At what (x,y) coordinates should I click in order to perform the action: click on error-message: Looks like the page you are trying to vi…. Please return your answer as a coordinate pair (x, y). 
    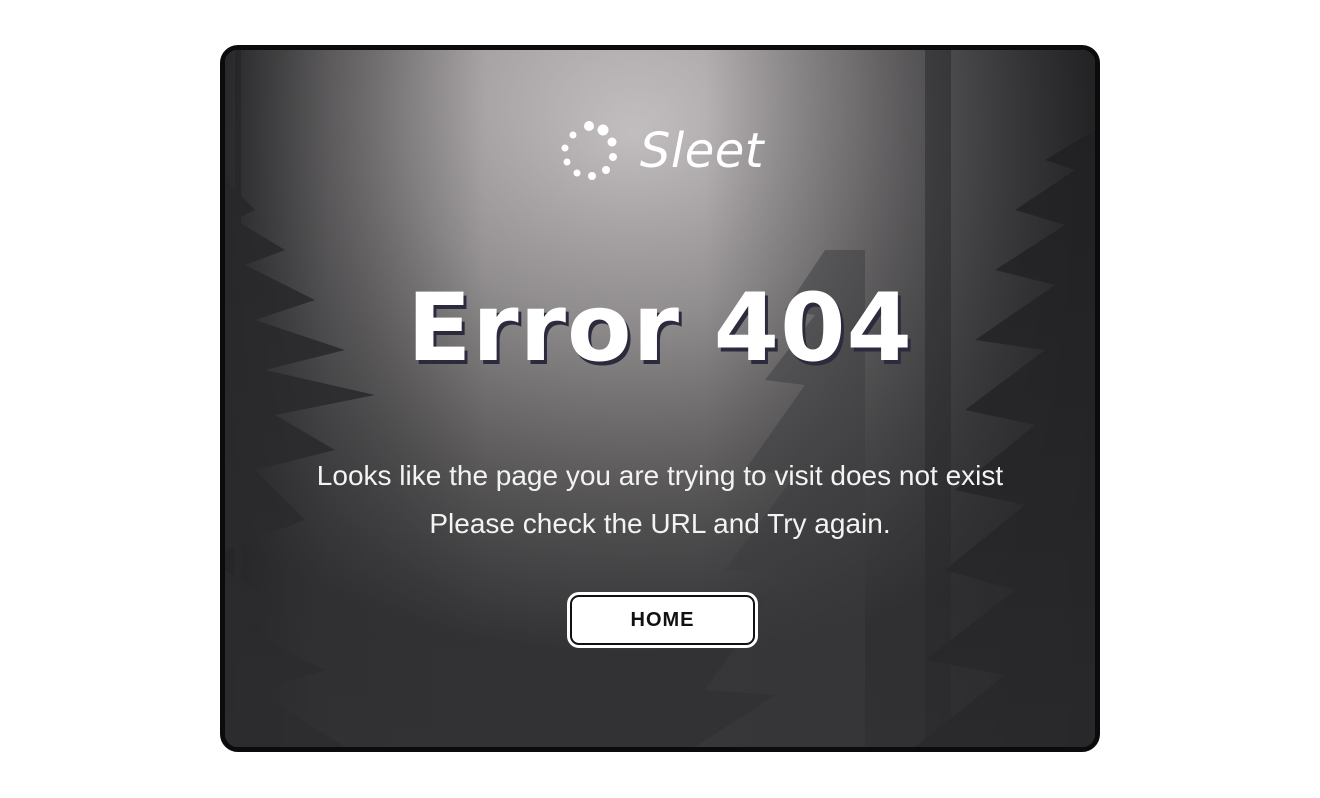
    Looking at the image, I should click on (660, 500).